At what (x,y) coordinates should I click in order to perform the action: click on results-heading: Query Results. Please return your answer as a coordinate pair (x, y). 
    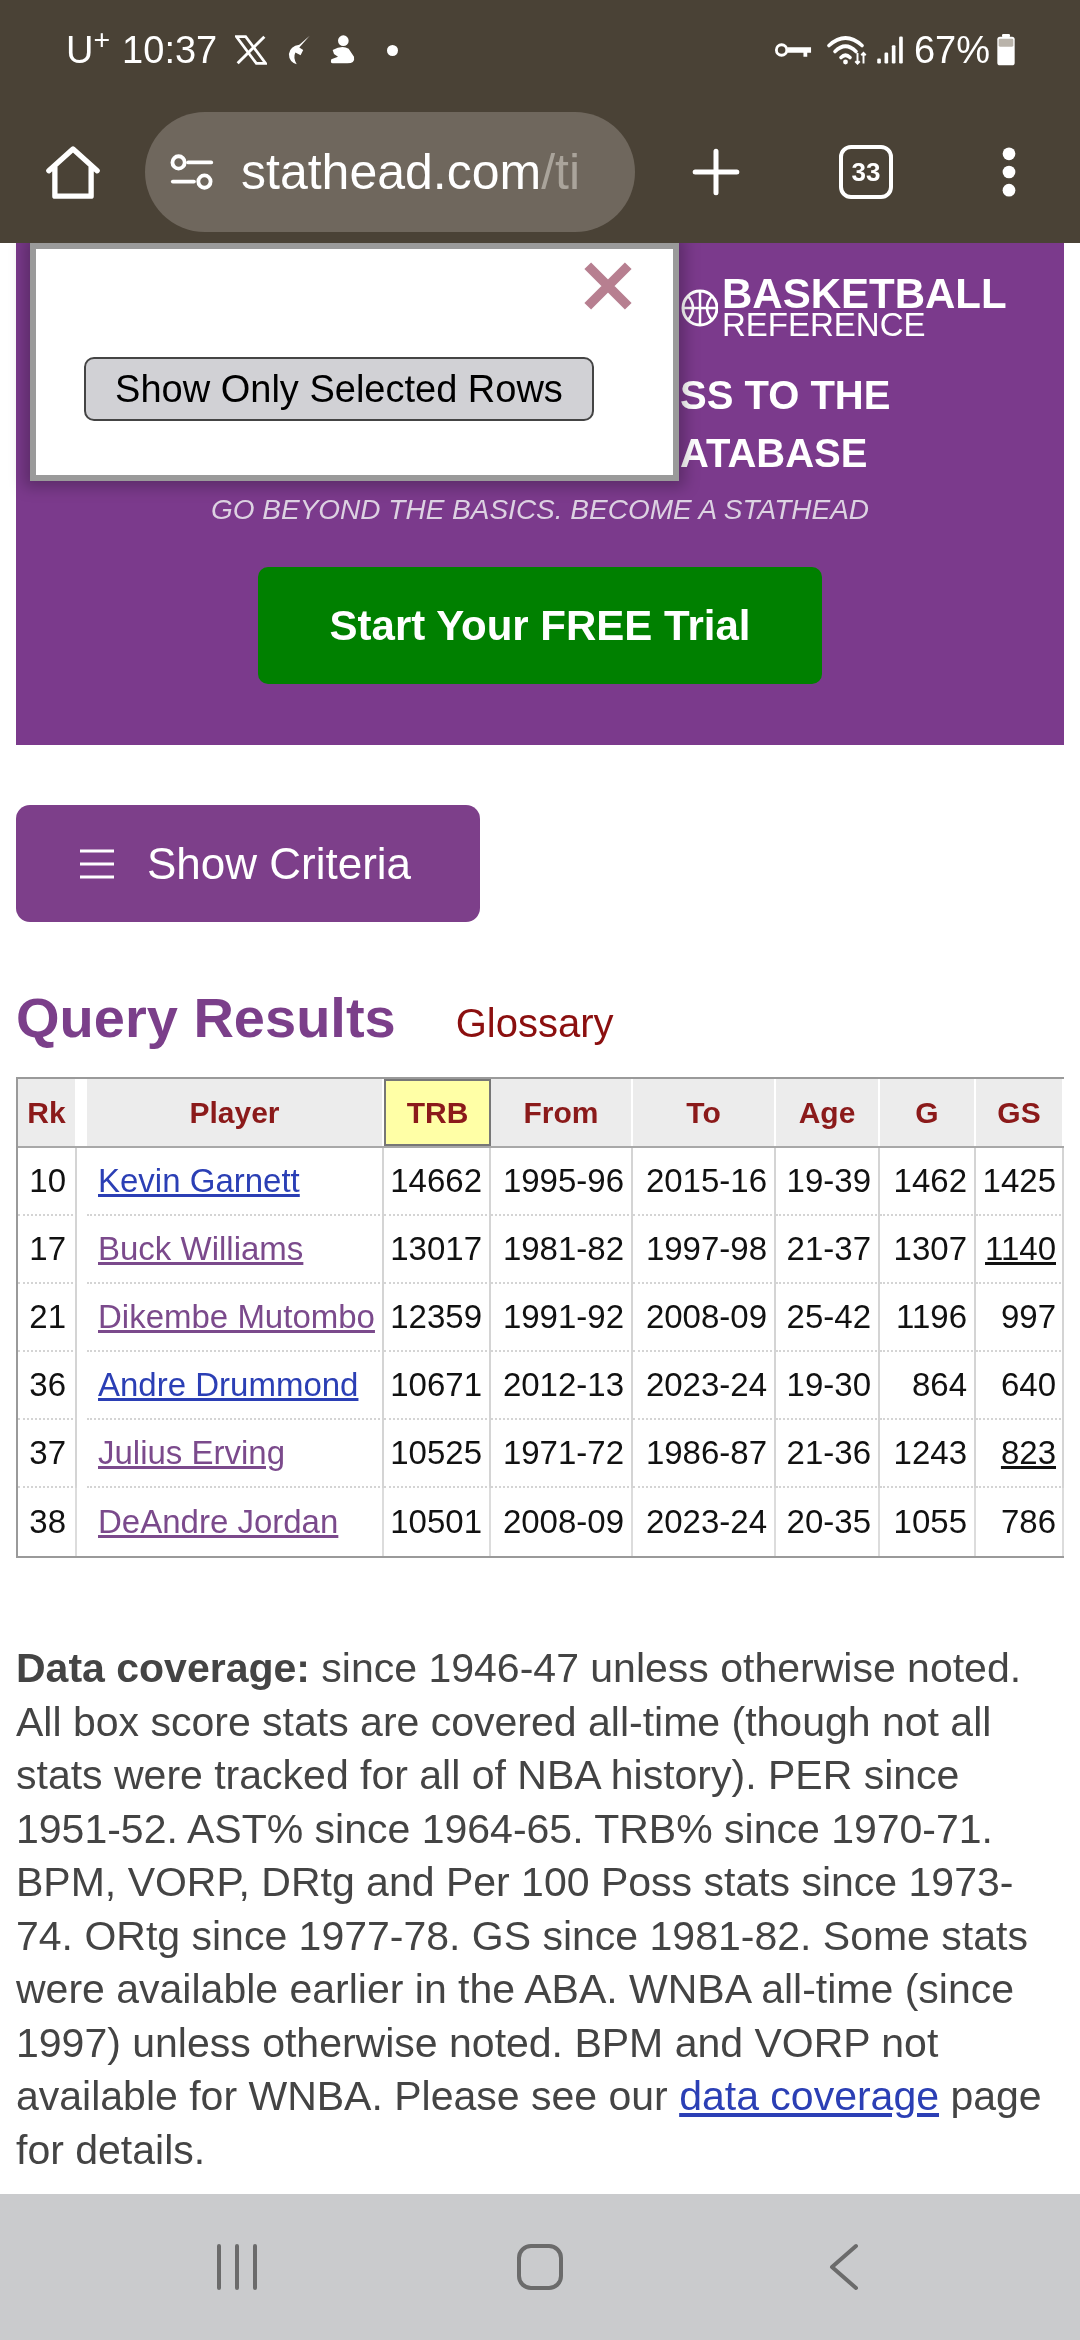
    Looking at the image, I should click on (206, 1018).